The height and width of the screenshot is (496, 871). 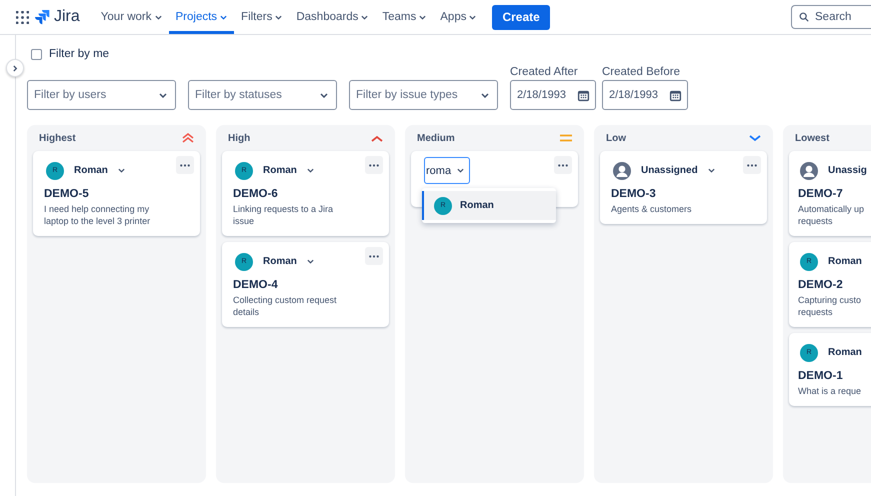 What do you see at coordinates (830, 391) in the screenshot?
I see `issue-summary: What is a reque` at bounding box center [830, 391].